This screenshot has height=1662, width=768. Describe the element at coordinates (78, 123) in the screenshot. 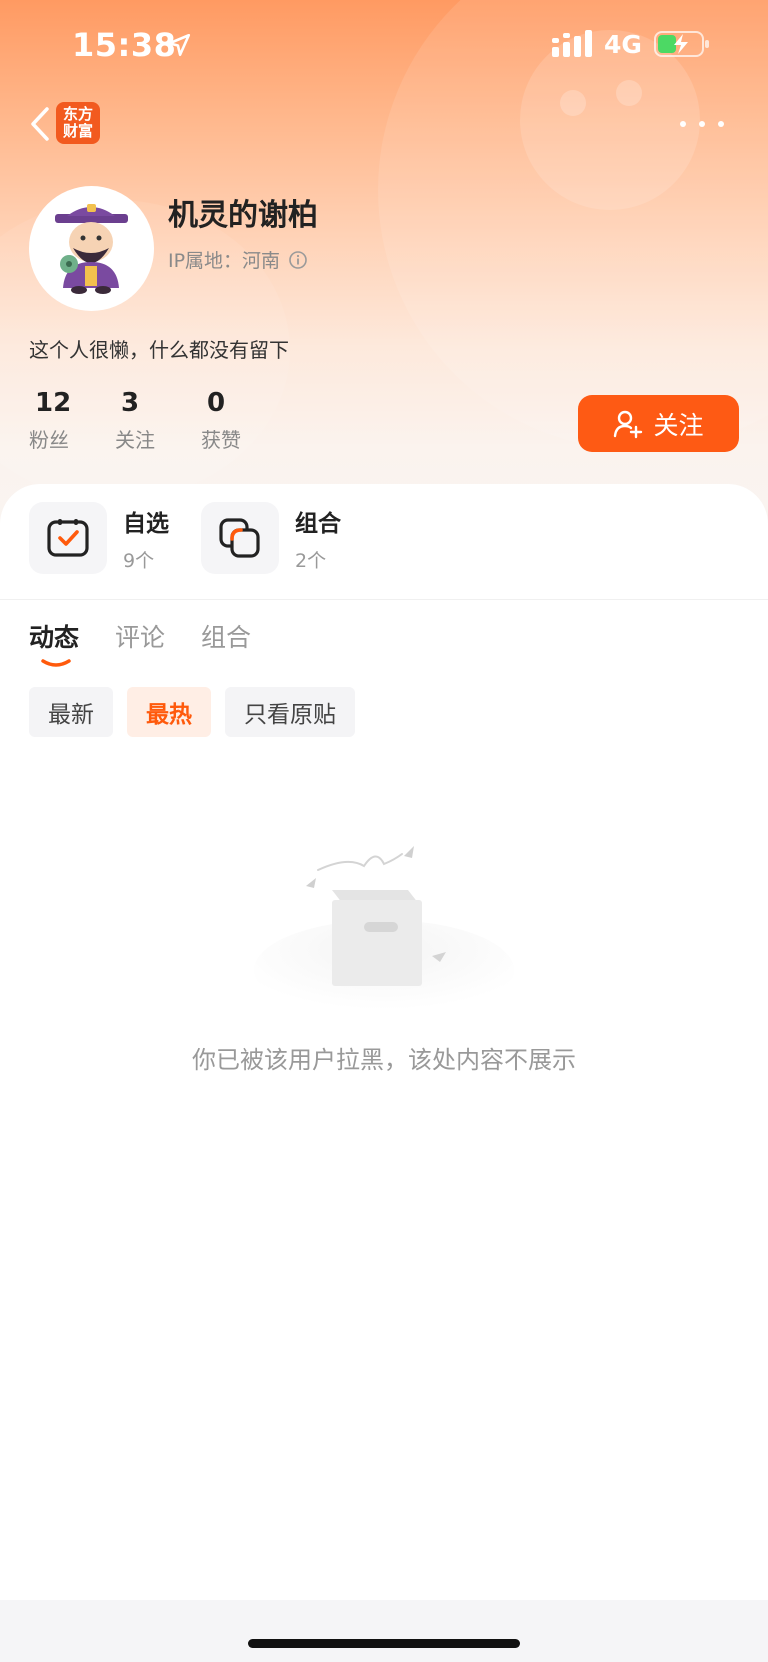

I see `app-brand-logo: 东方 财富` at that location.